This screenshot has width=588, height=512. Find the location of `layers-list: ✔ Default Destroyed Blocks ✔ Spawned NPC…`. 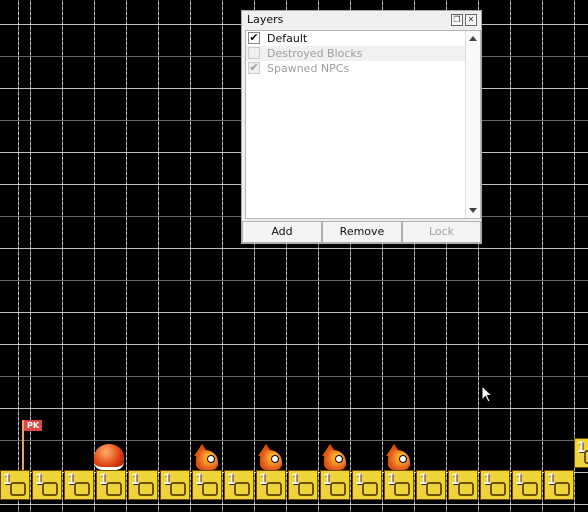

layers-list: ✔ Default Destroyed Blocks ✔ Spawned NPC… is located at coordinates (363, 124).